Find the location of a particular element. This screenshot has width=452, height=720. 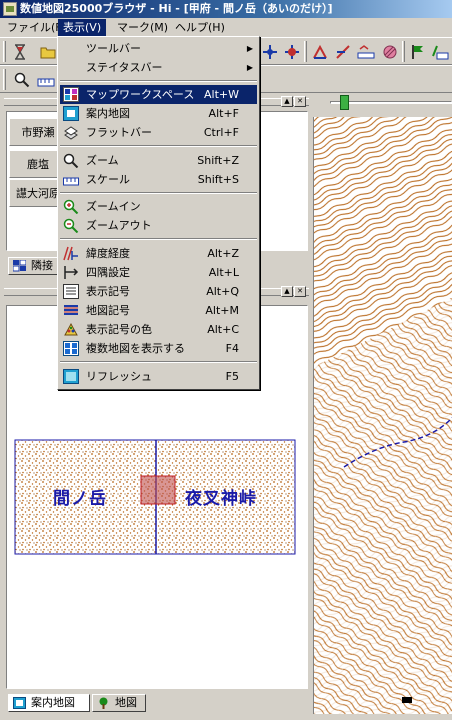

menu-item-display-symbol: 表示記号 Alt+Q is located at coordinates (158, 291).